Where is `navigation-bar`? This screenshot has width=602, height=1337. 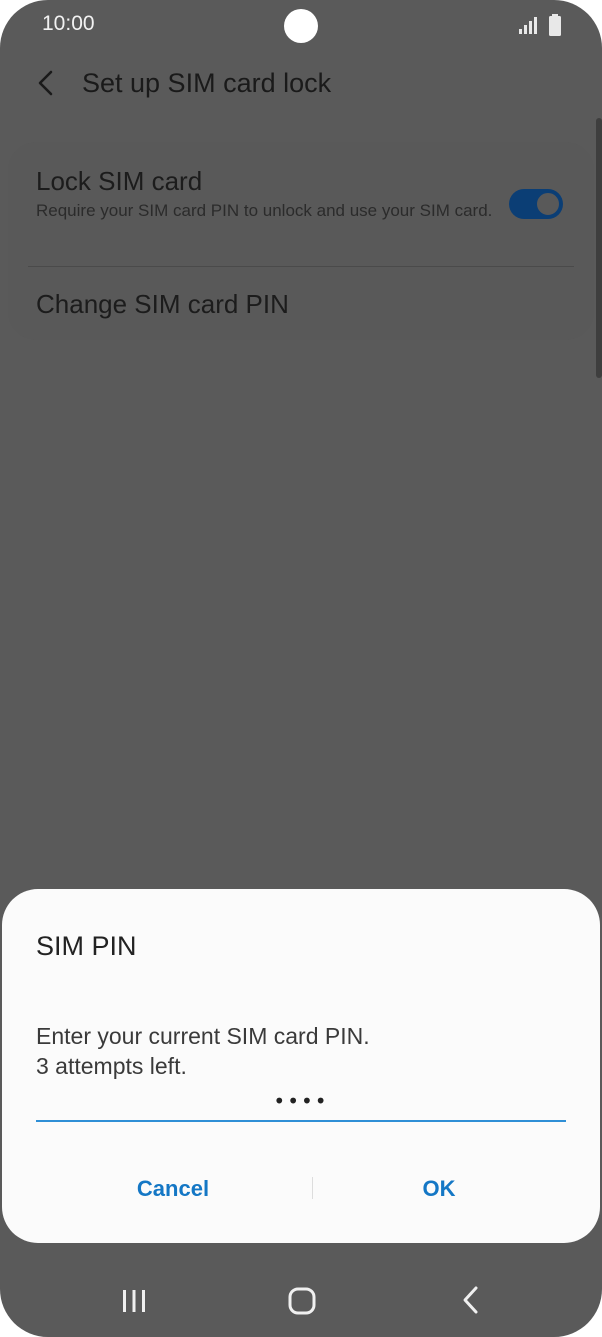 navigation-bar is located at coordinates (301, 1297).